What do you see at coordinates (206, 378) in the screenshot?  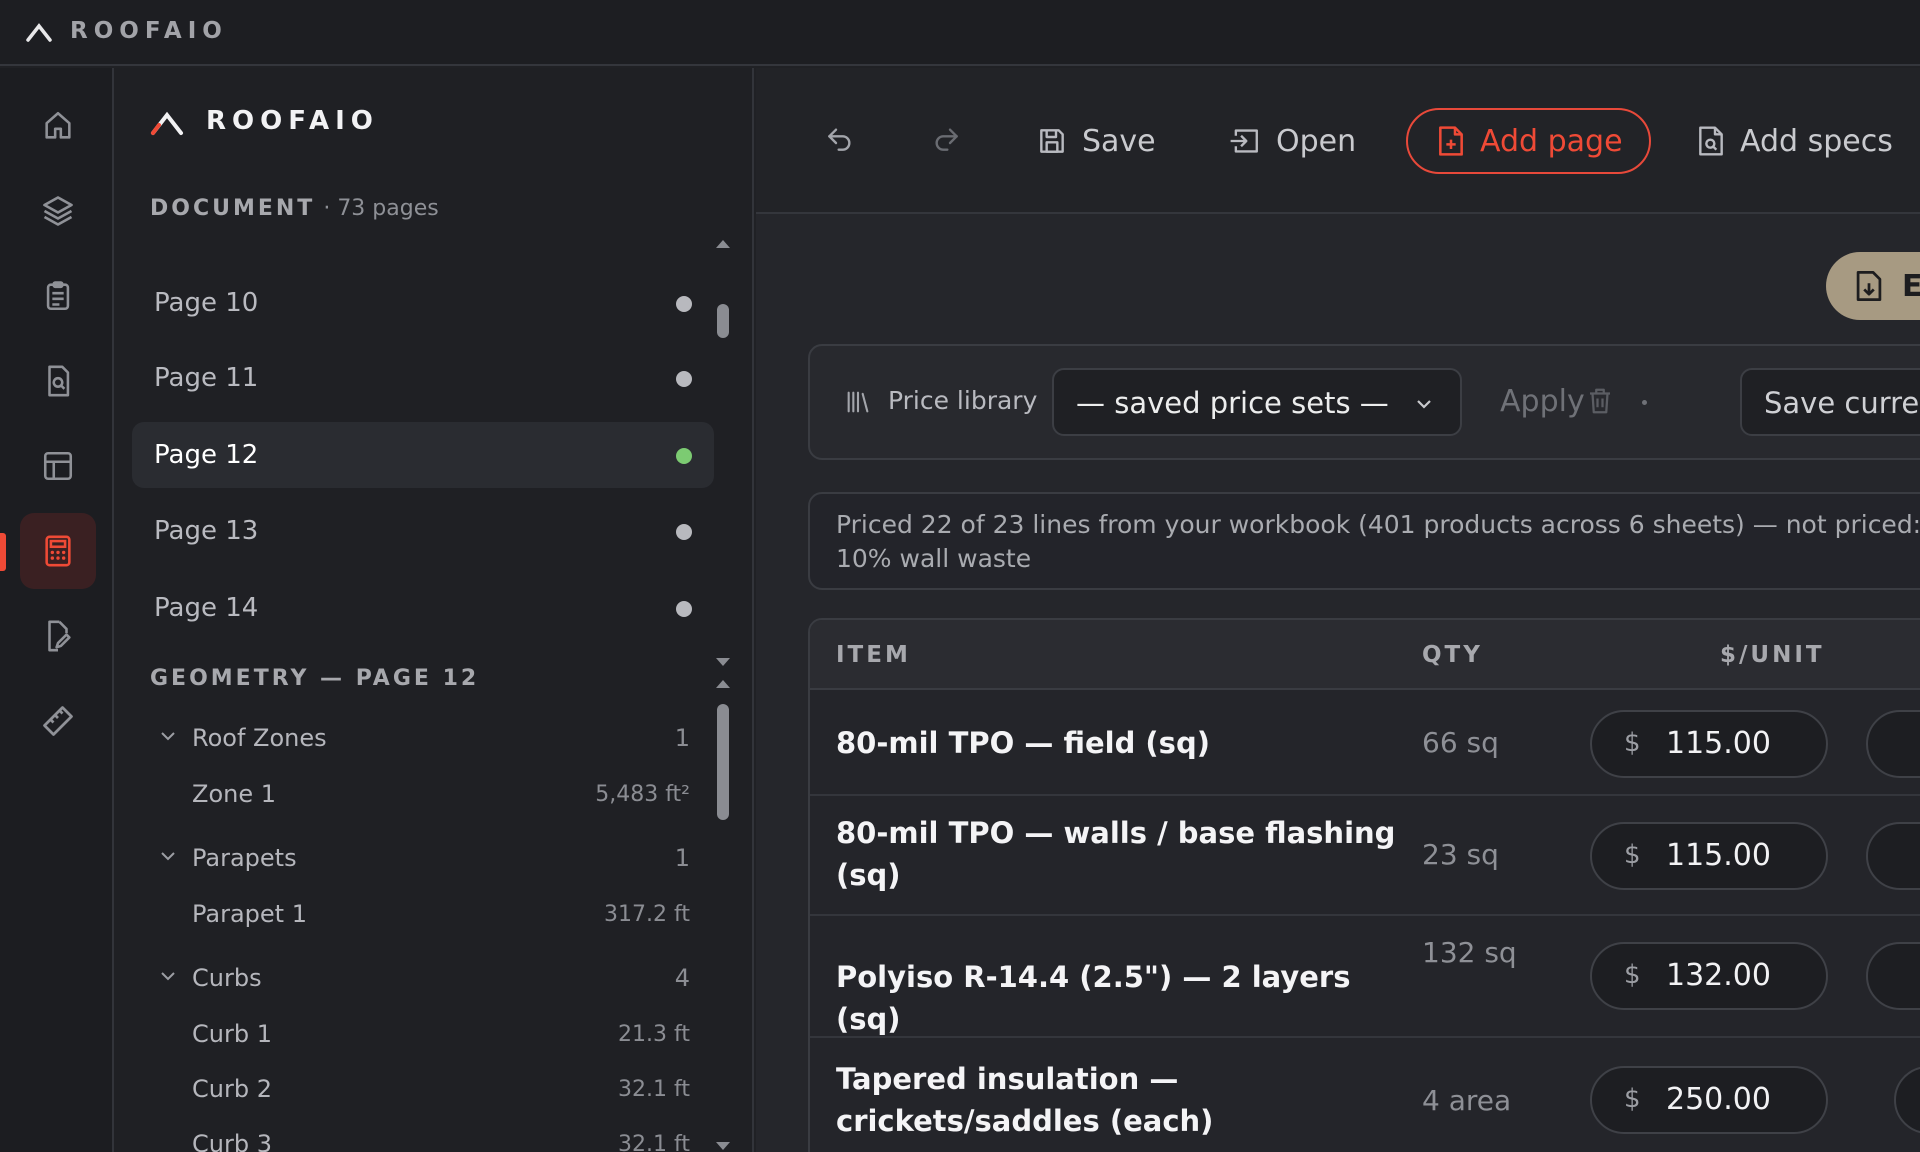 I see `page-item-label: Page 11` at bounding box center [206, 378].